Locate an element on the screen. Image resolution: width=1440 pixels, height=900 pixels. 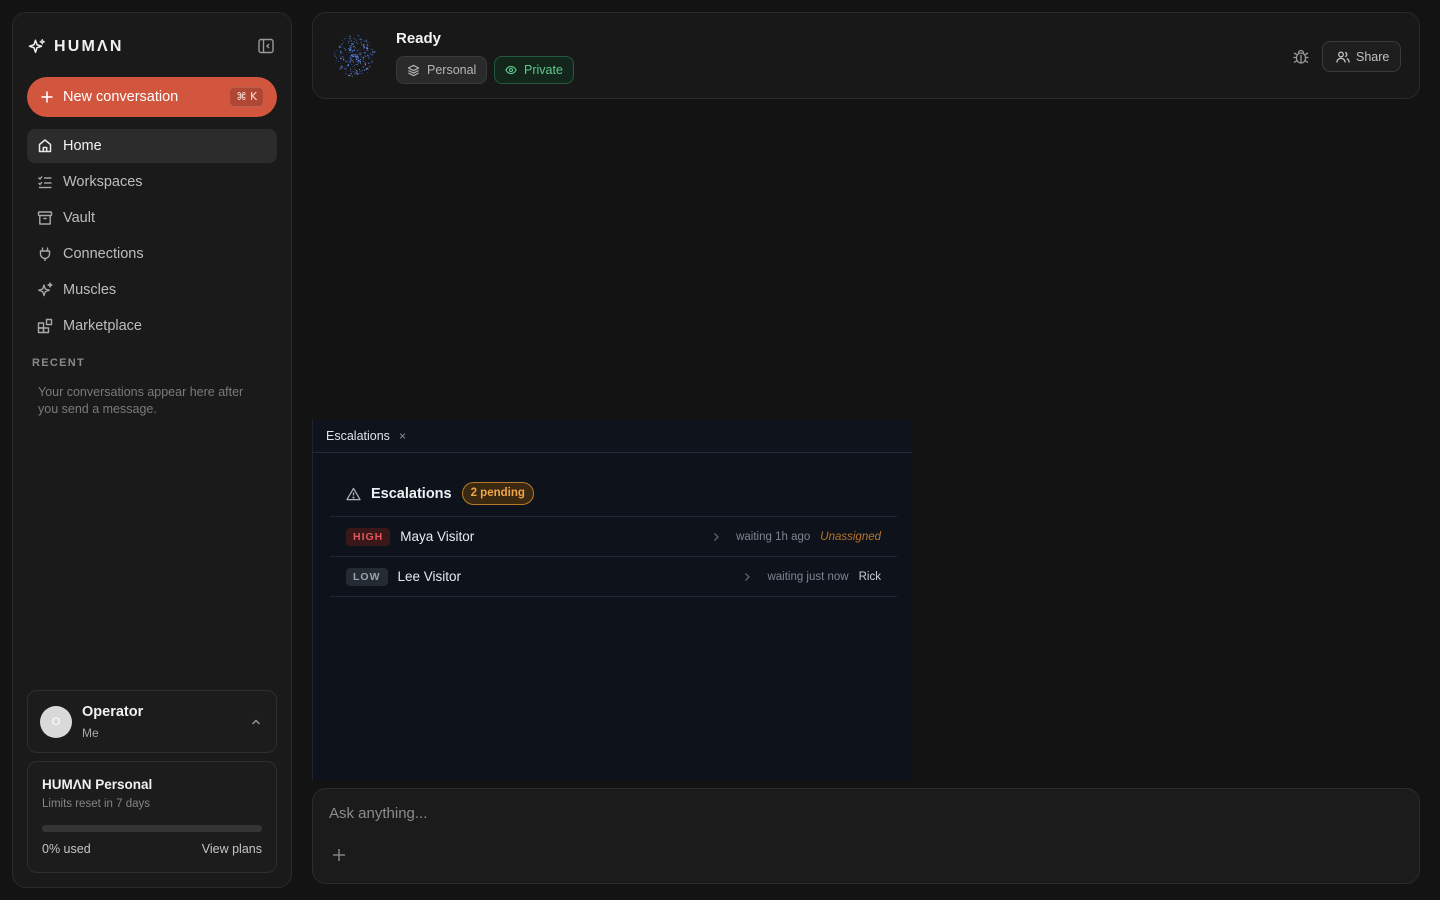
tag-label: Private is located at coordinates (543, 70).